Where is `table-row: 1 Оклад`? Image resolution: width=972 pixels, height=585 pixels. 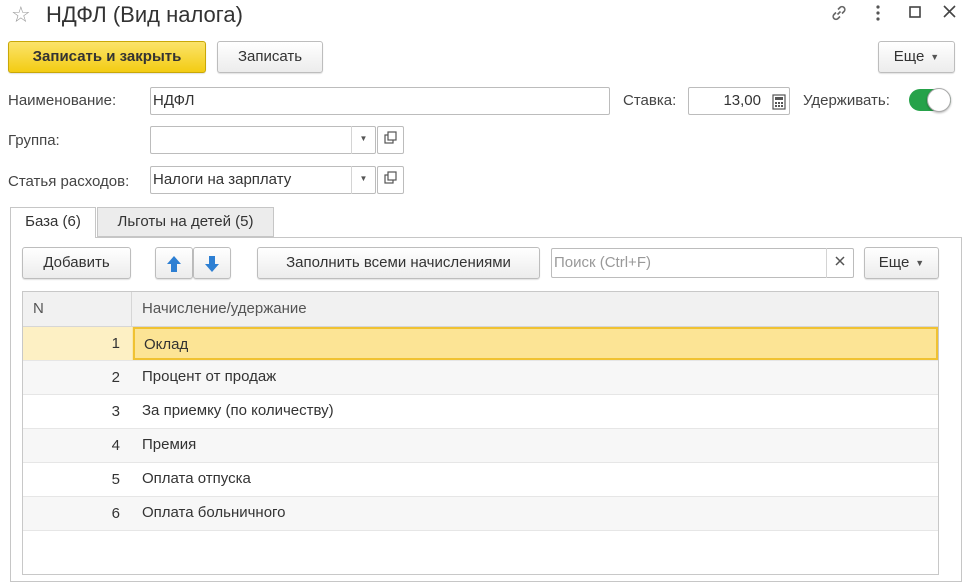
table-row: 1 Оклад is located at coordinates (480, 344).